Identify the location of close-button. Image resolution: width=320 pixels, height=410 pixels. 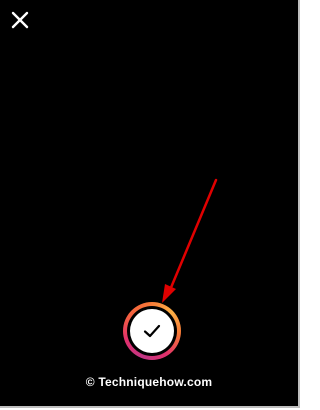
(20, 20).